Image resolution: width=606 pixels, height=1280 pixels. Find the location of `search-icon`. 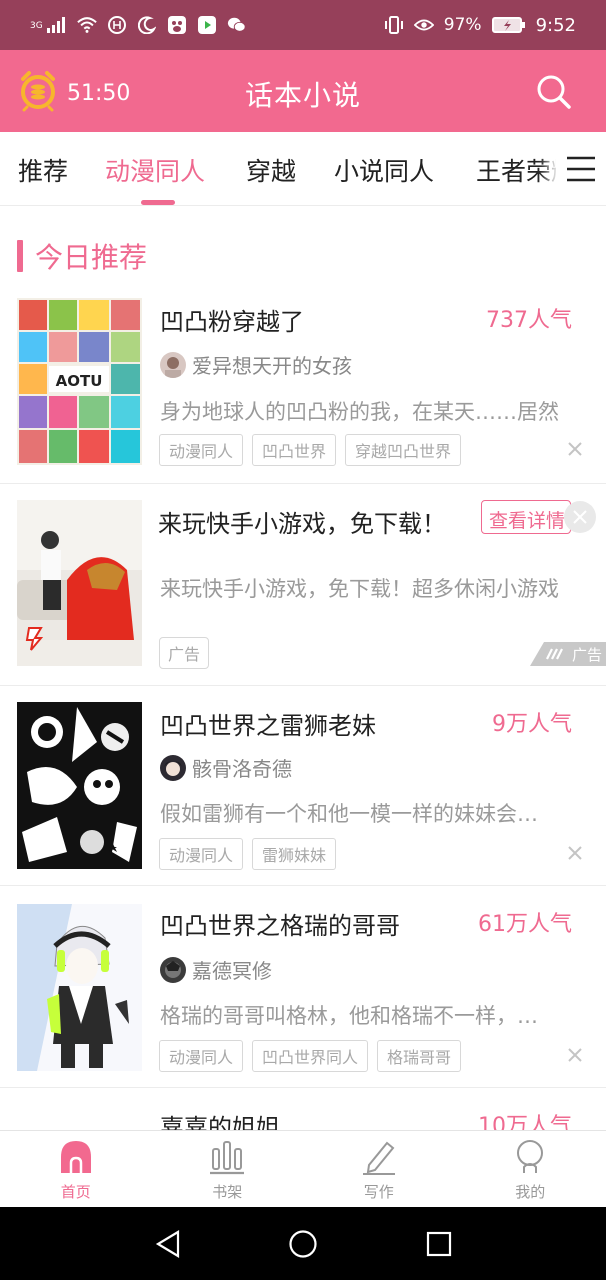

search-icon is located at coordinates (554, 92).